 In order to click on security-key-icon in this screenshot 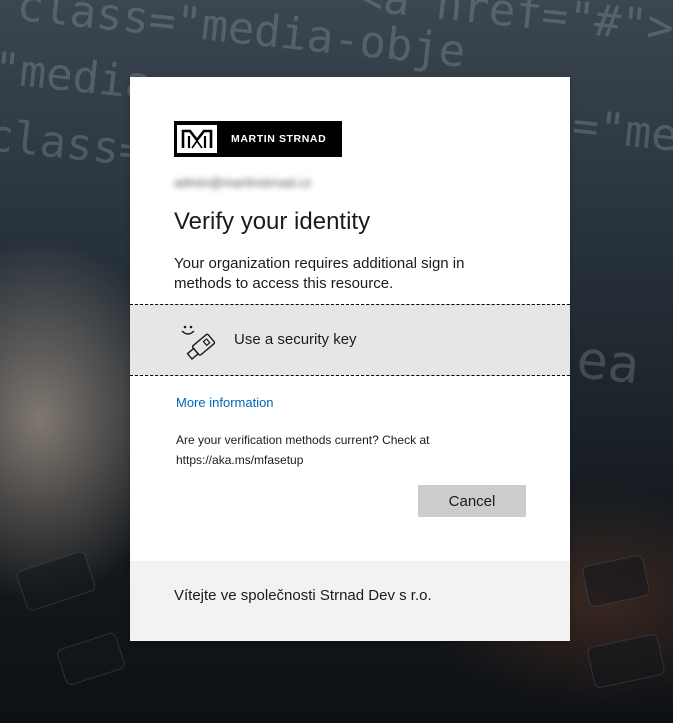, I will do `click(198, 342)`.